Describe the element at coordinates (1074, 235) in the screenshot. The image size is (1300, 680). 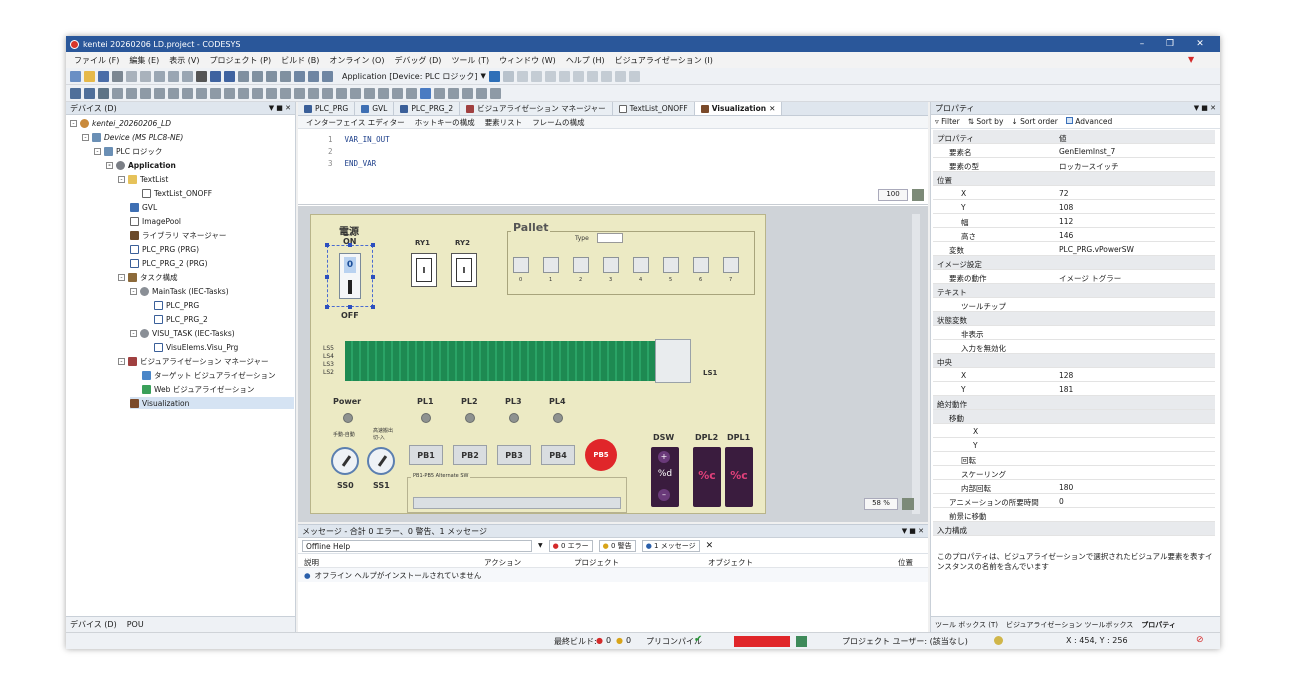
I see `property-row: 高さ 146` at that location.